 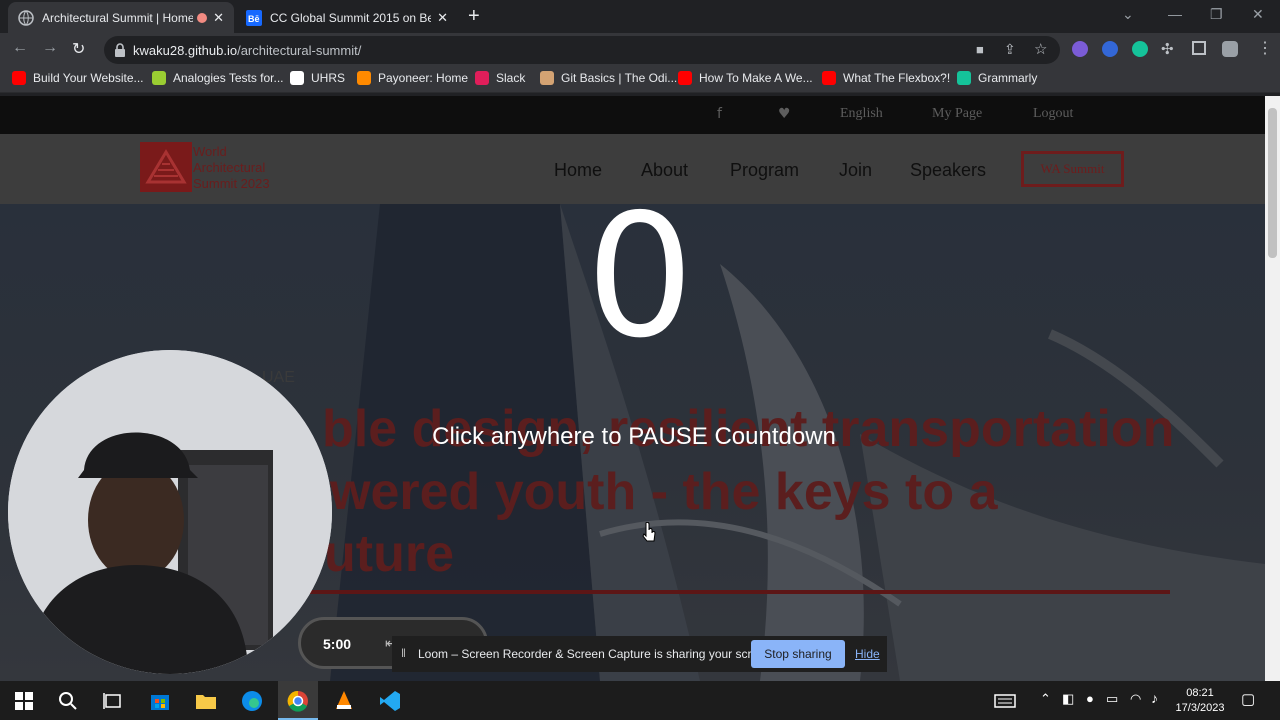 I want to click on microphone-icon: ●, so click(x=1090, y=698).